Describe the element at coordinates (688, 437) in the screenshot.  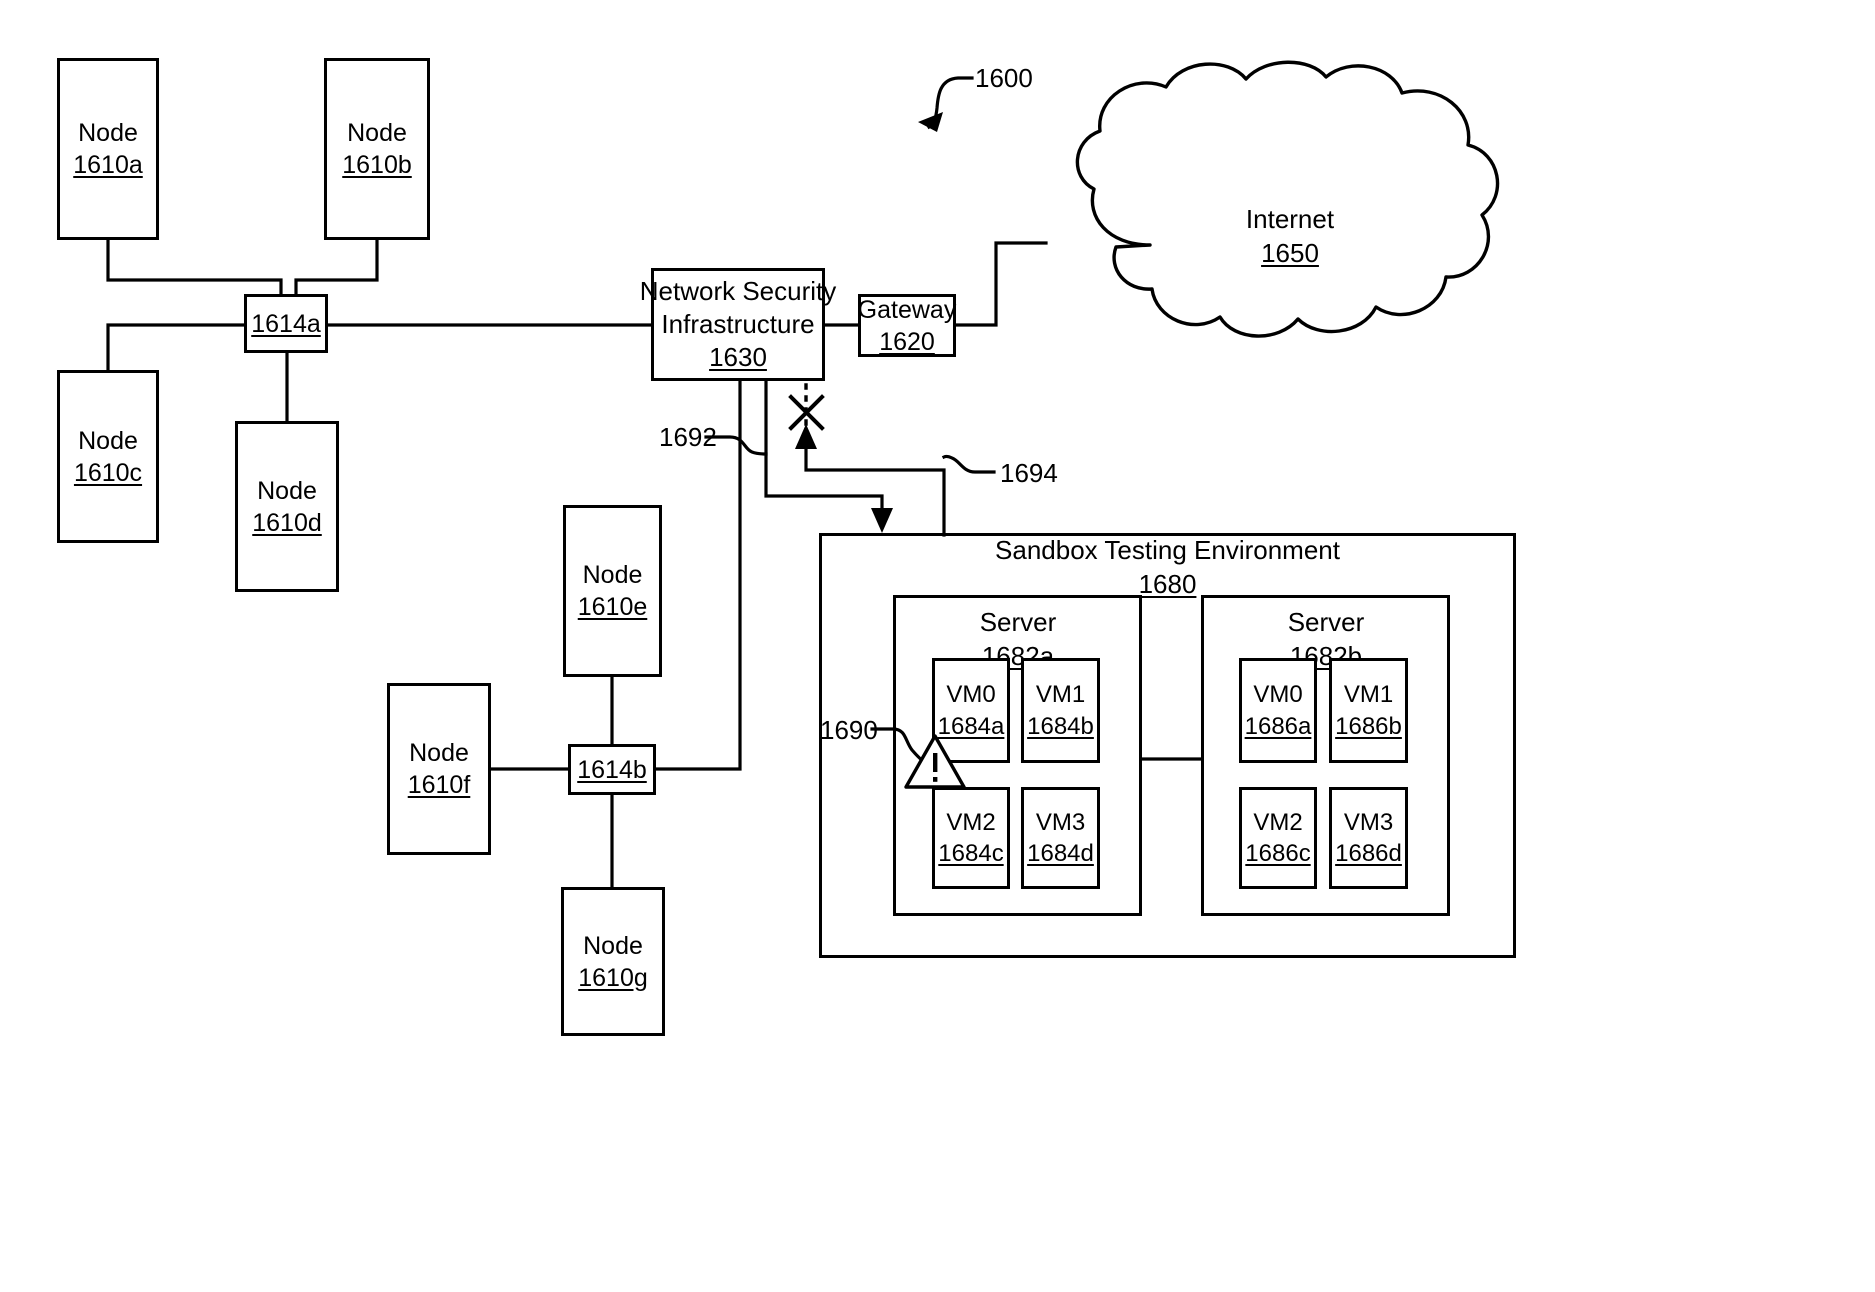
I see `callout-1692: 1692` at that location.